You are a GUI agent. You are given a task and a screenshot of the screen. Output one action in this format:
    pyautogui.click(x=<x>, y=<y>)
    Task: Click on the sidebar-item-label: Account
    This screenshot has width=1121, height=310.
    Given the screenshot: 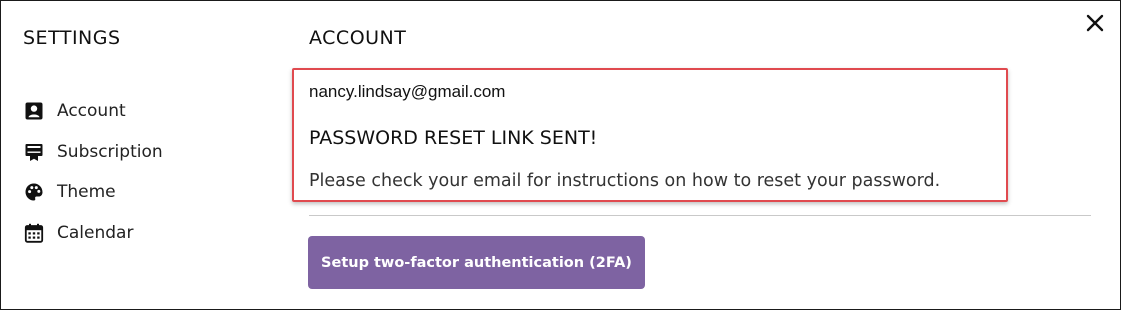 What is the action you would take?
    pyautogui.click(x=91, y=111)
    